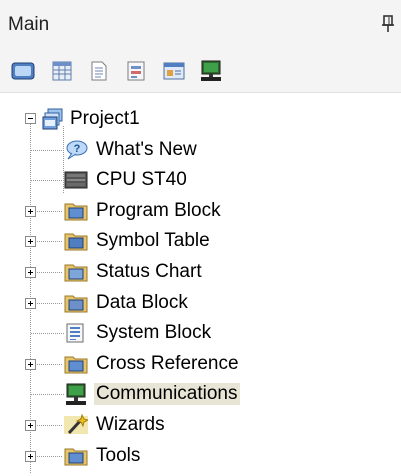 This screenshot has height=476, width=401. Describe the element at coordinates (76, 180) in the screenshot. I see `cpu-module-icon` at that location.